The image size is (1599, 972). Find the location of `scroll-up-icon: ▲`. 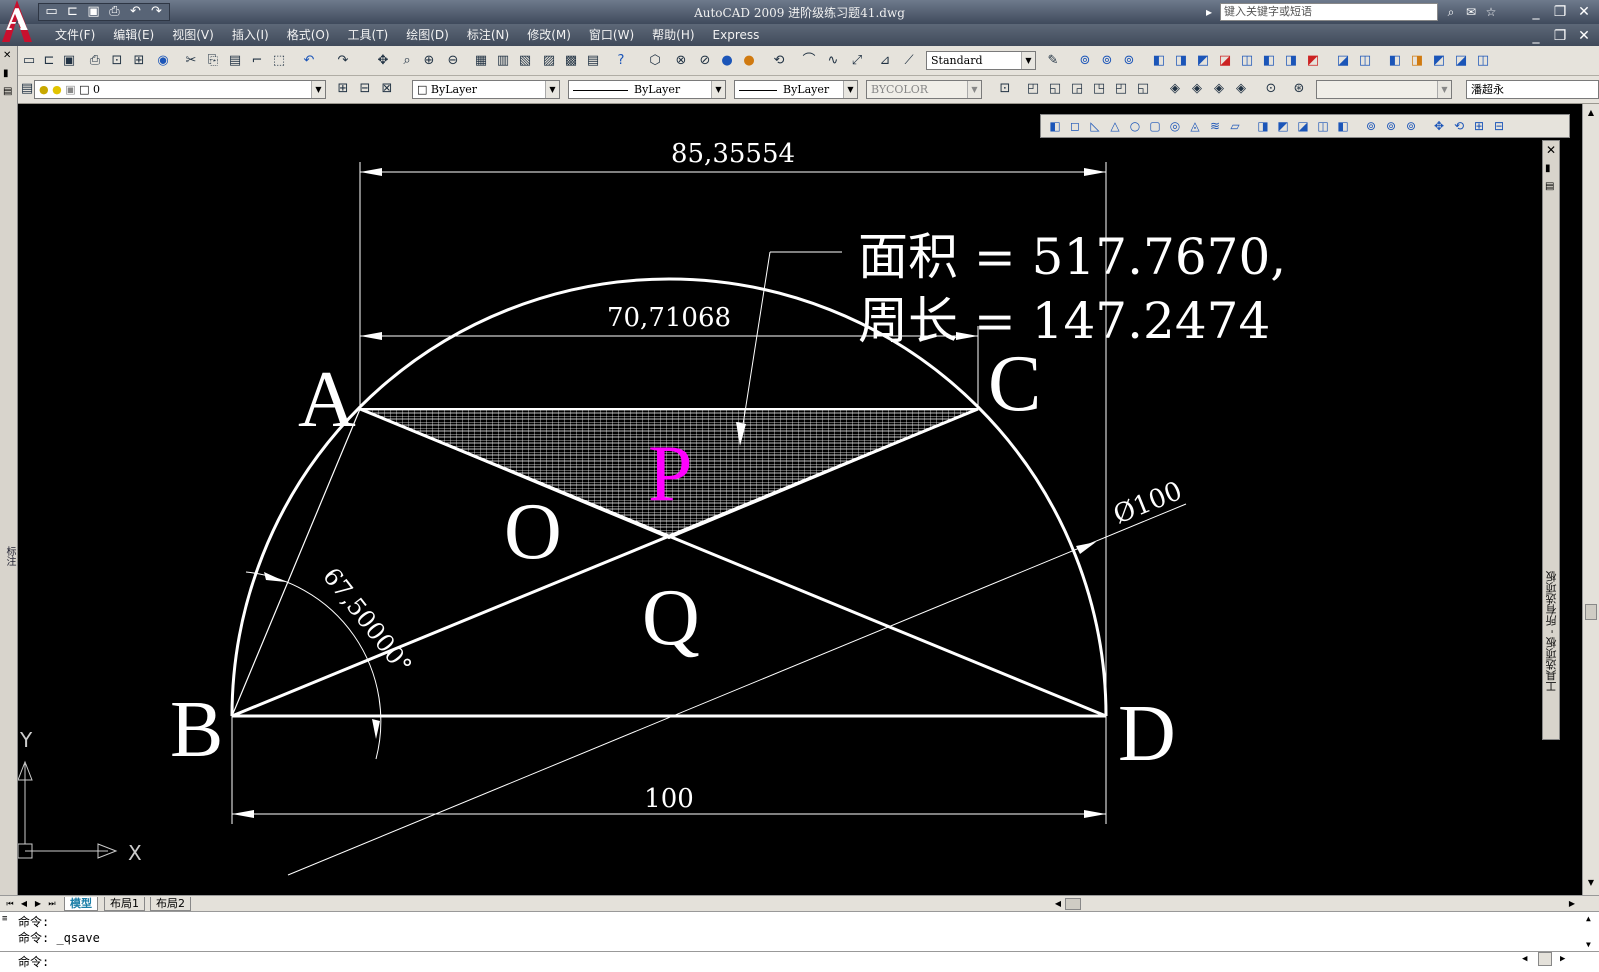

scroll-up-icon: ▲ is located at coordinates (1588, 918).